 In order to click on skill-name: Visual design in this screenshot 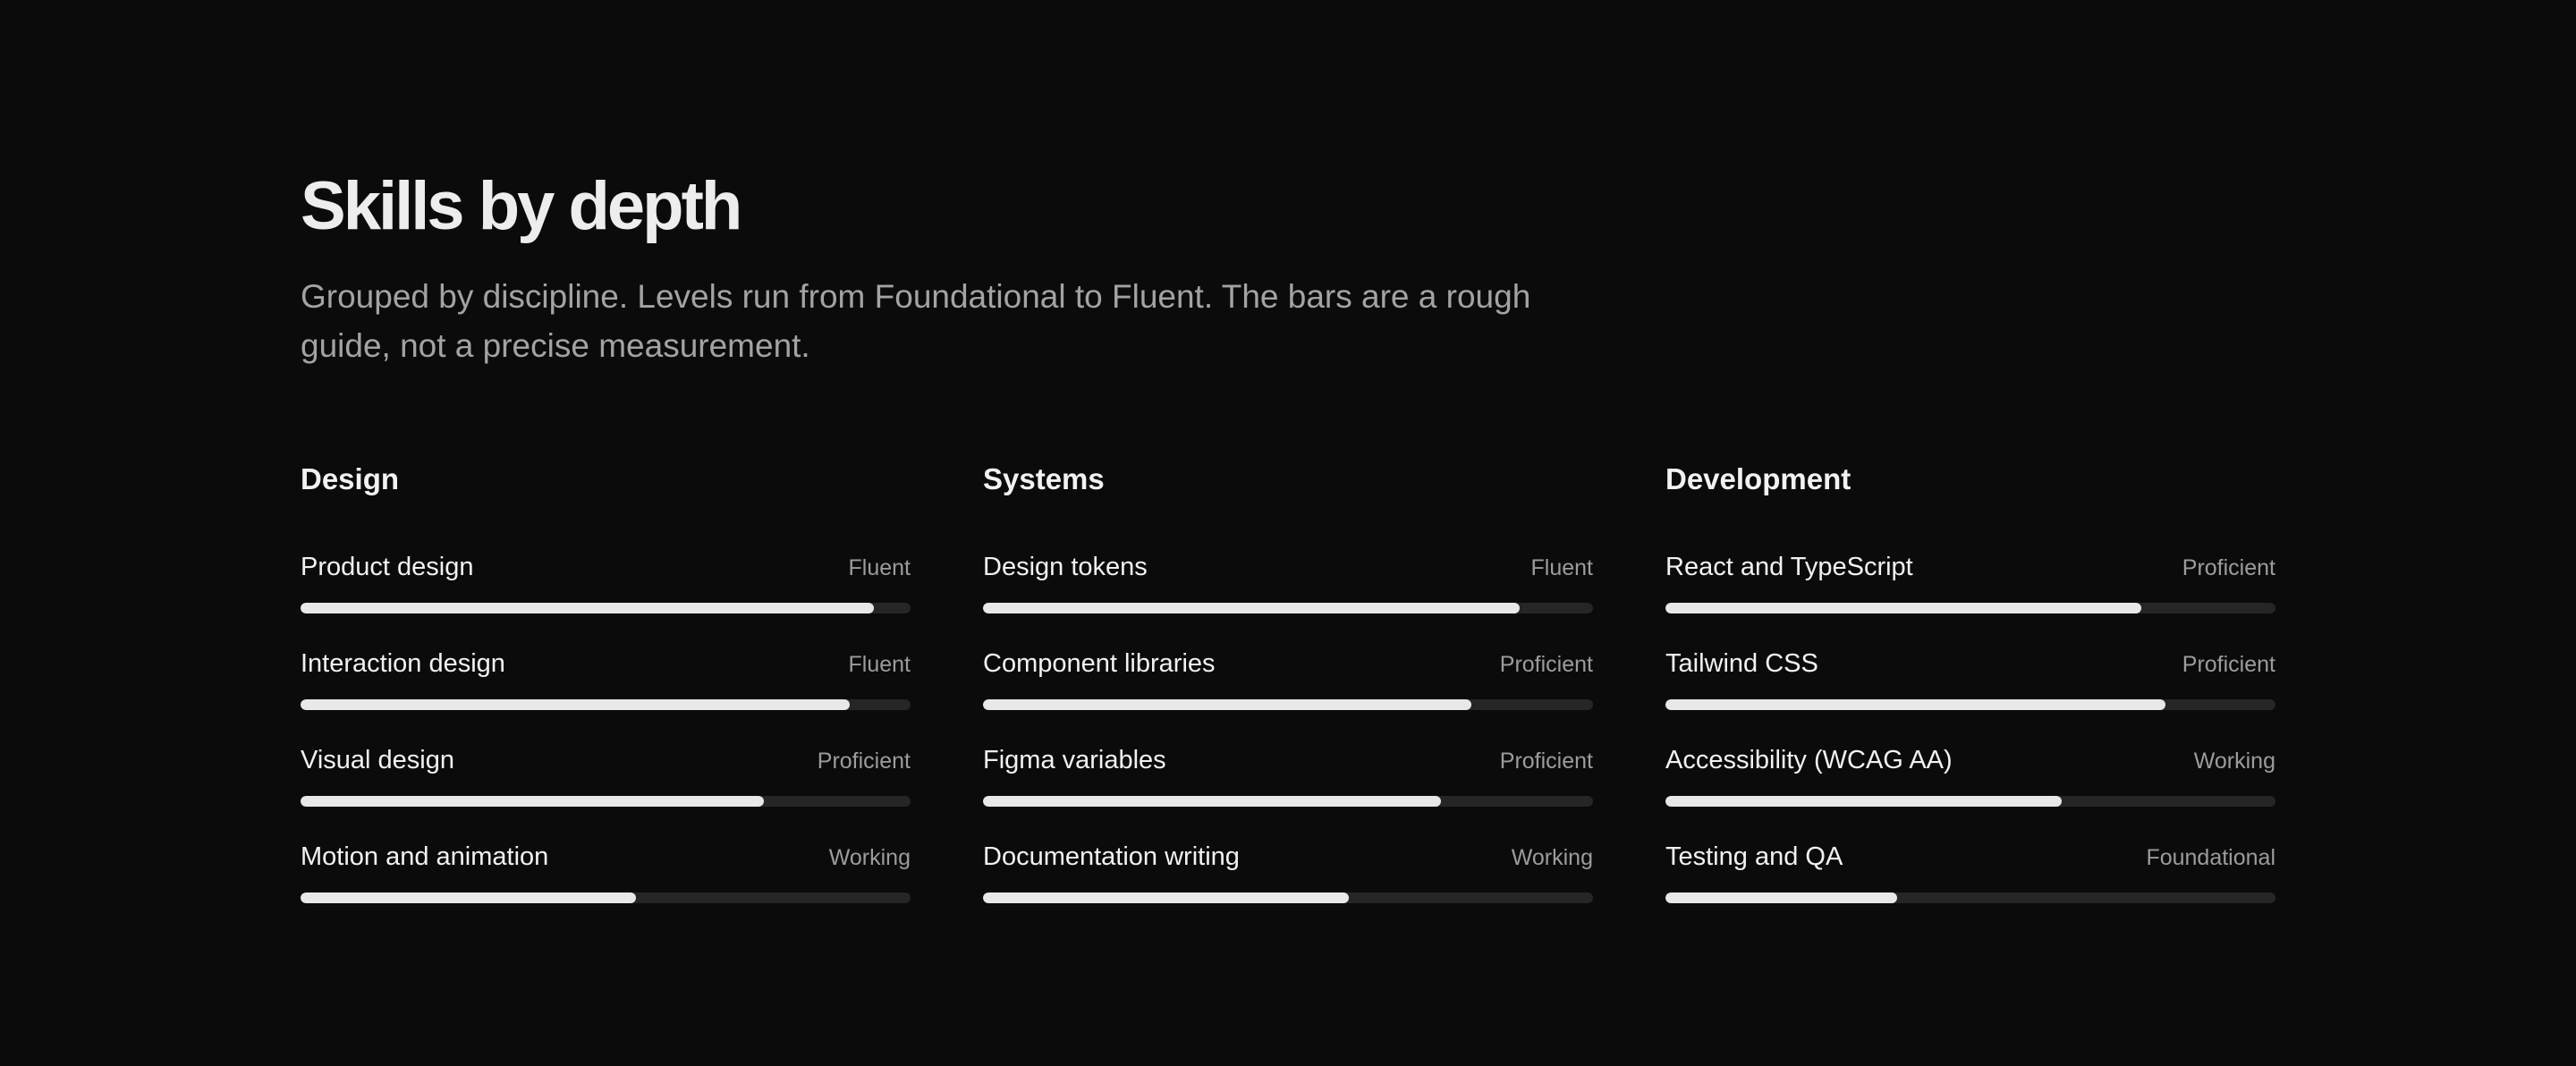, I will do `click(377, 760)`.